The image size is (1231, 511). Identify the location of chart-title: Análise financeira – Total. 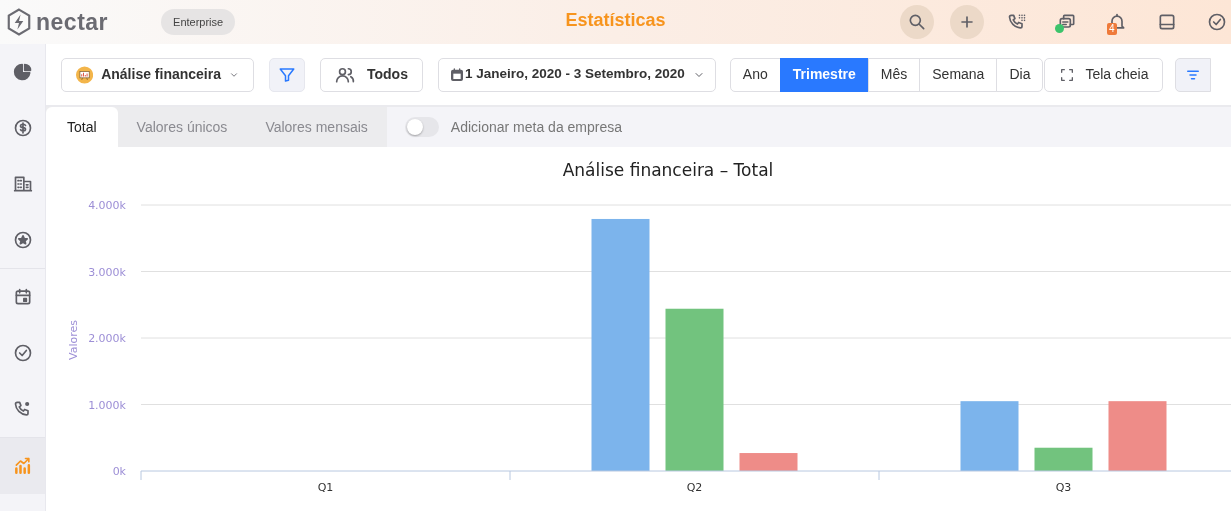
(668, 170).